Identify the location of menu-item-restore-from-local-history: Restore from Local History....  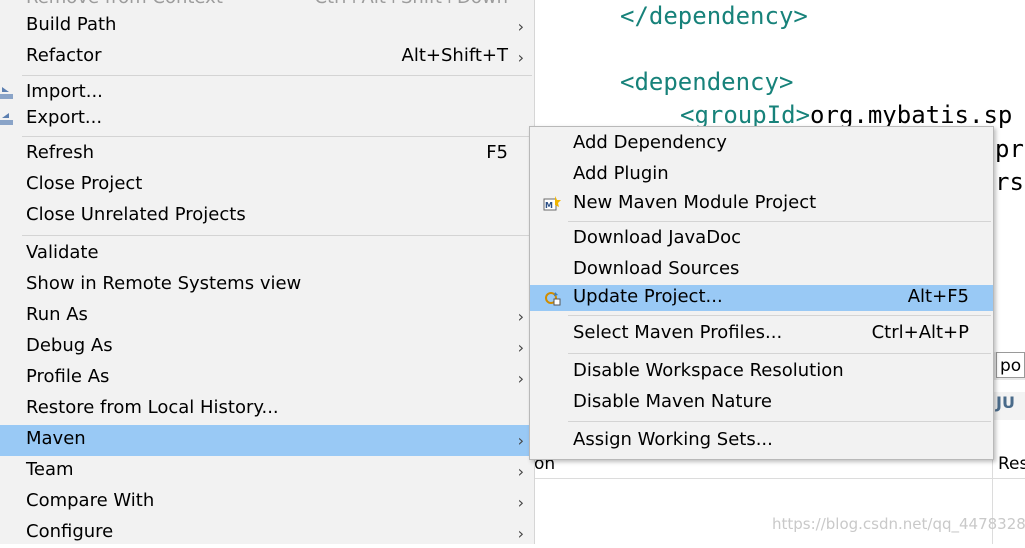
(267, 409).